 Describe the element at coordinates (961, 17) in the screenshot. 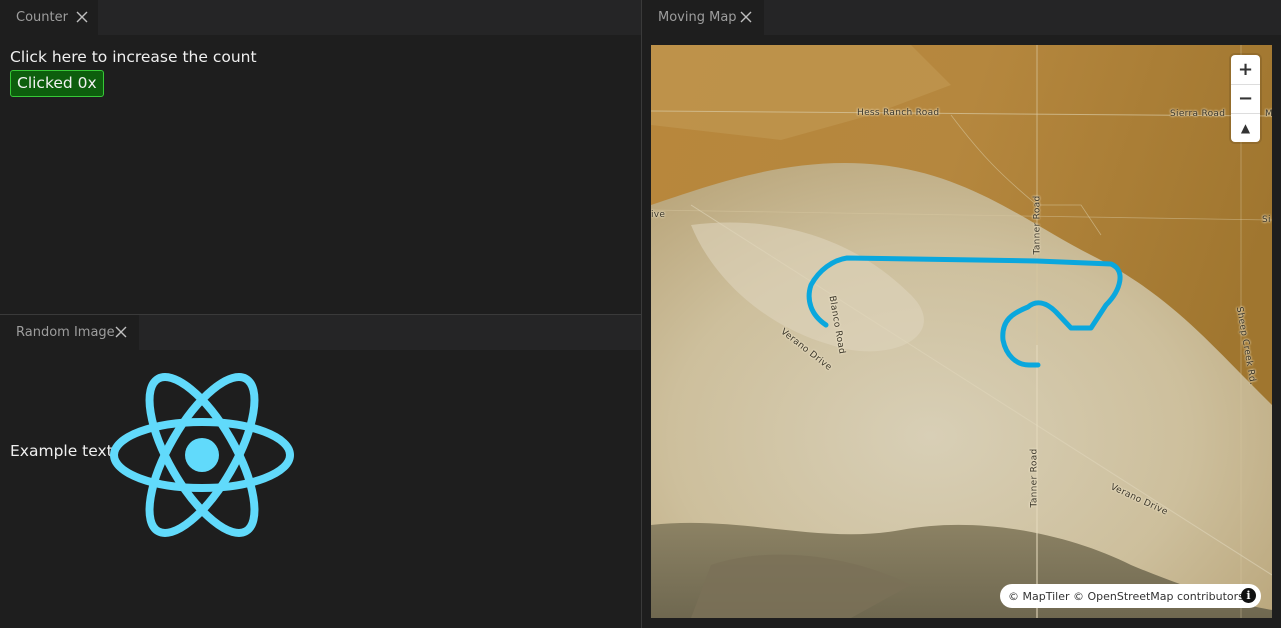

I see `map-tabbar: Moving Map` at that location.